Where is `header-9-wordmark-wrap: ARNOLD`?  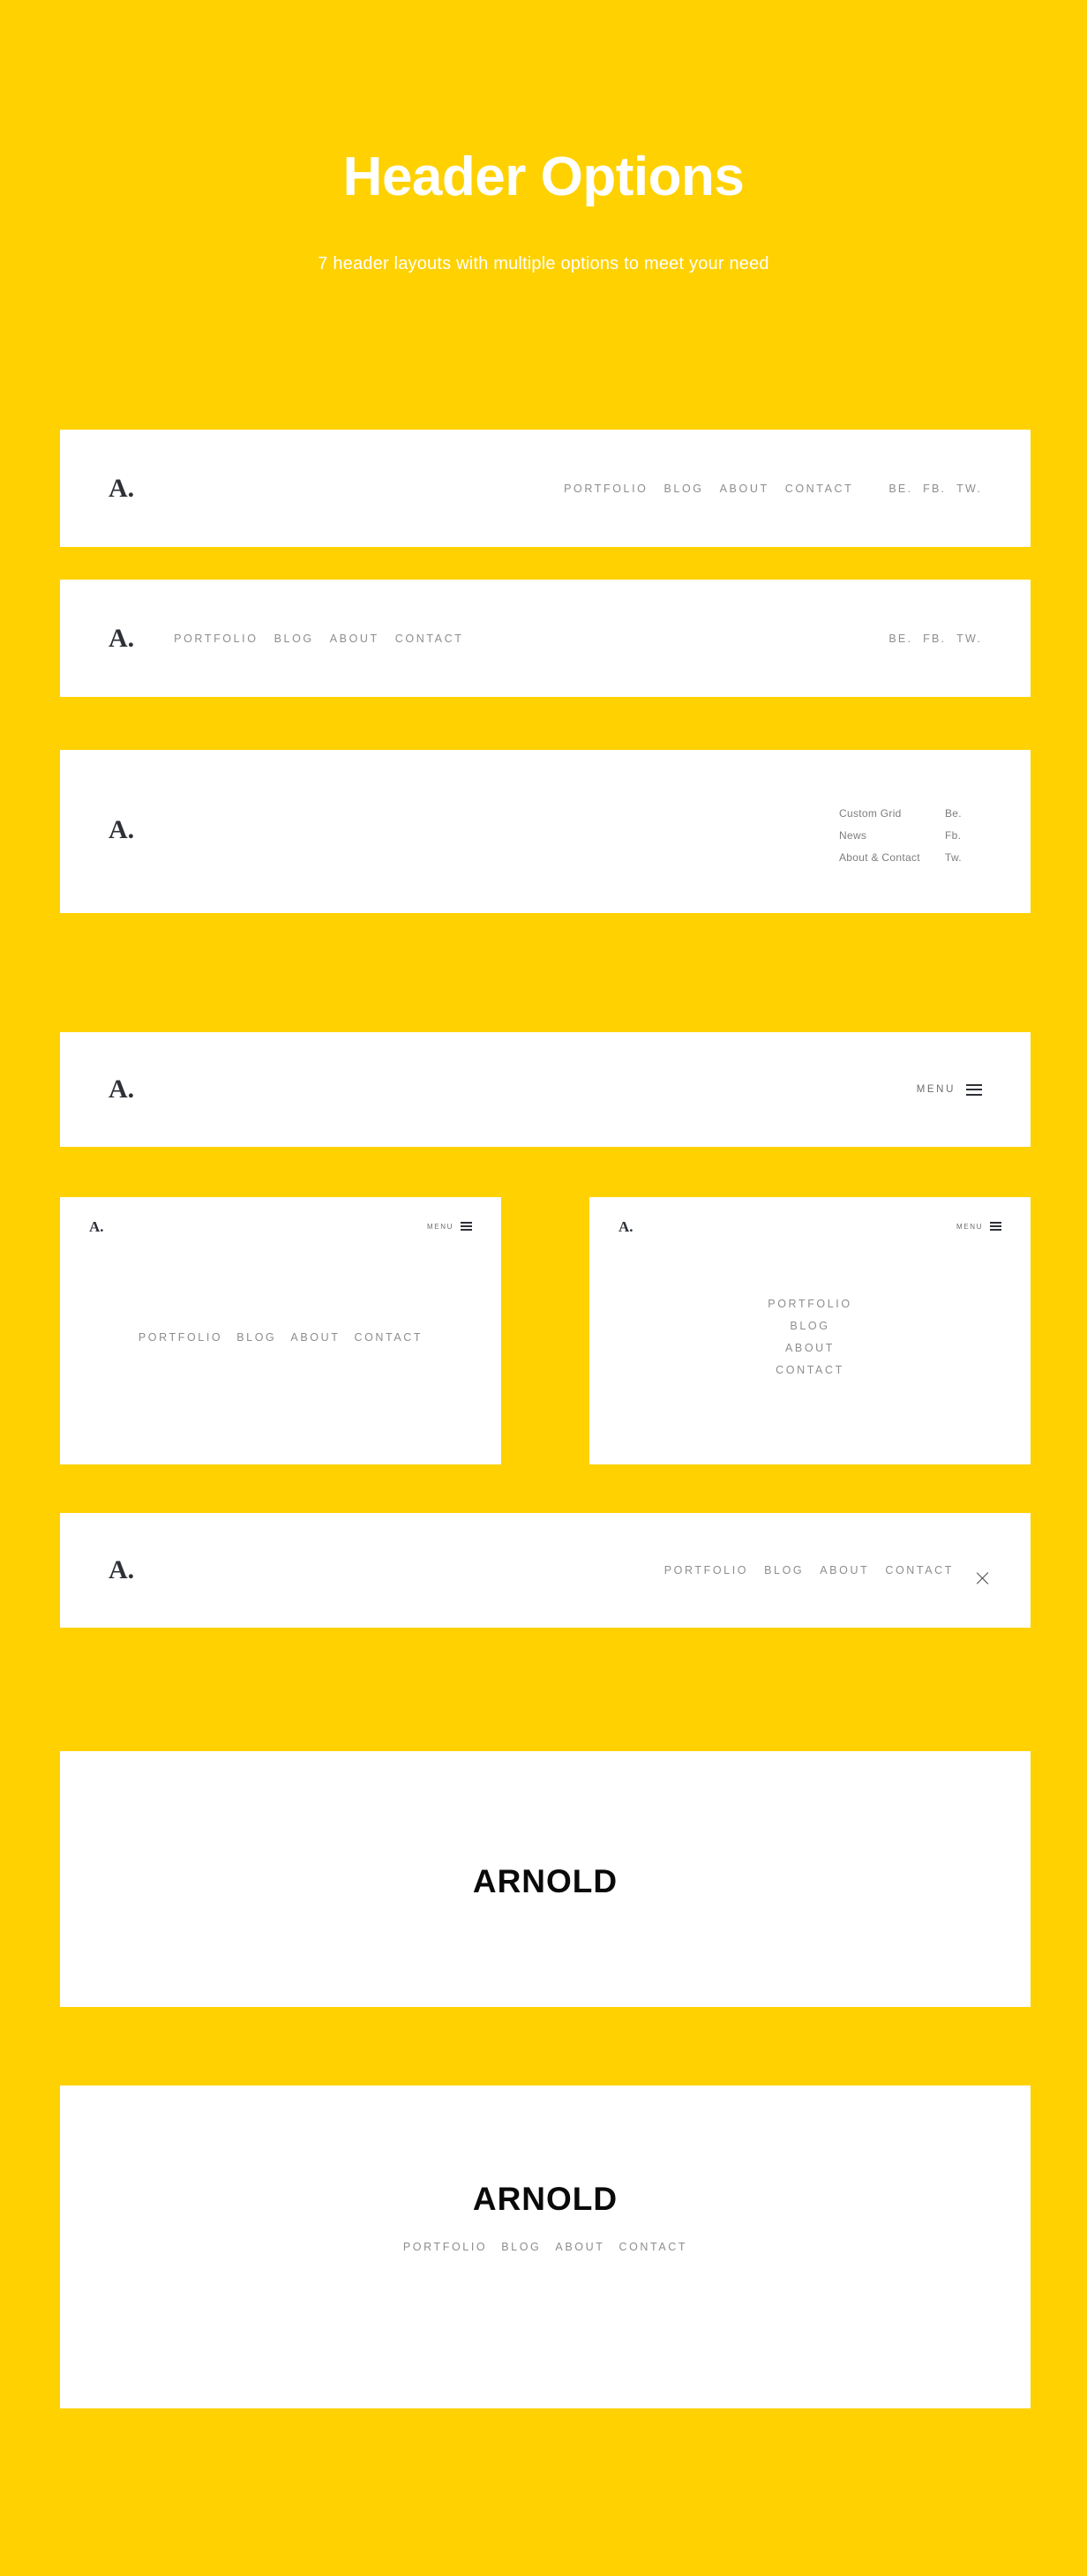 header-9-wordmark-wrap: ARNOLD is located at coordinates (545, 2199).